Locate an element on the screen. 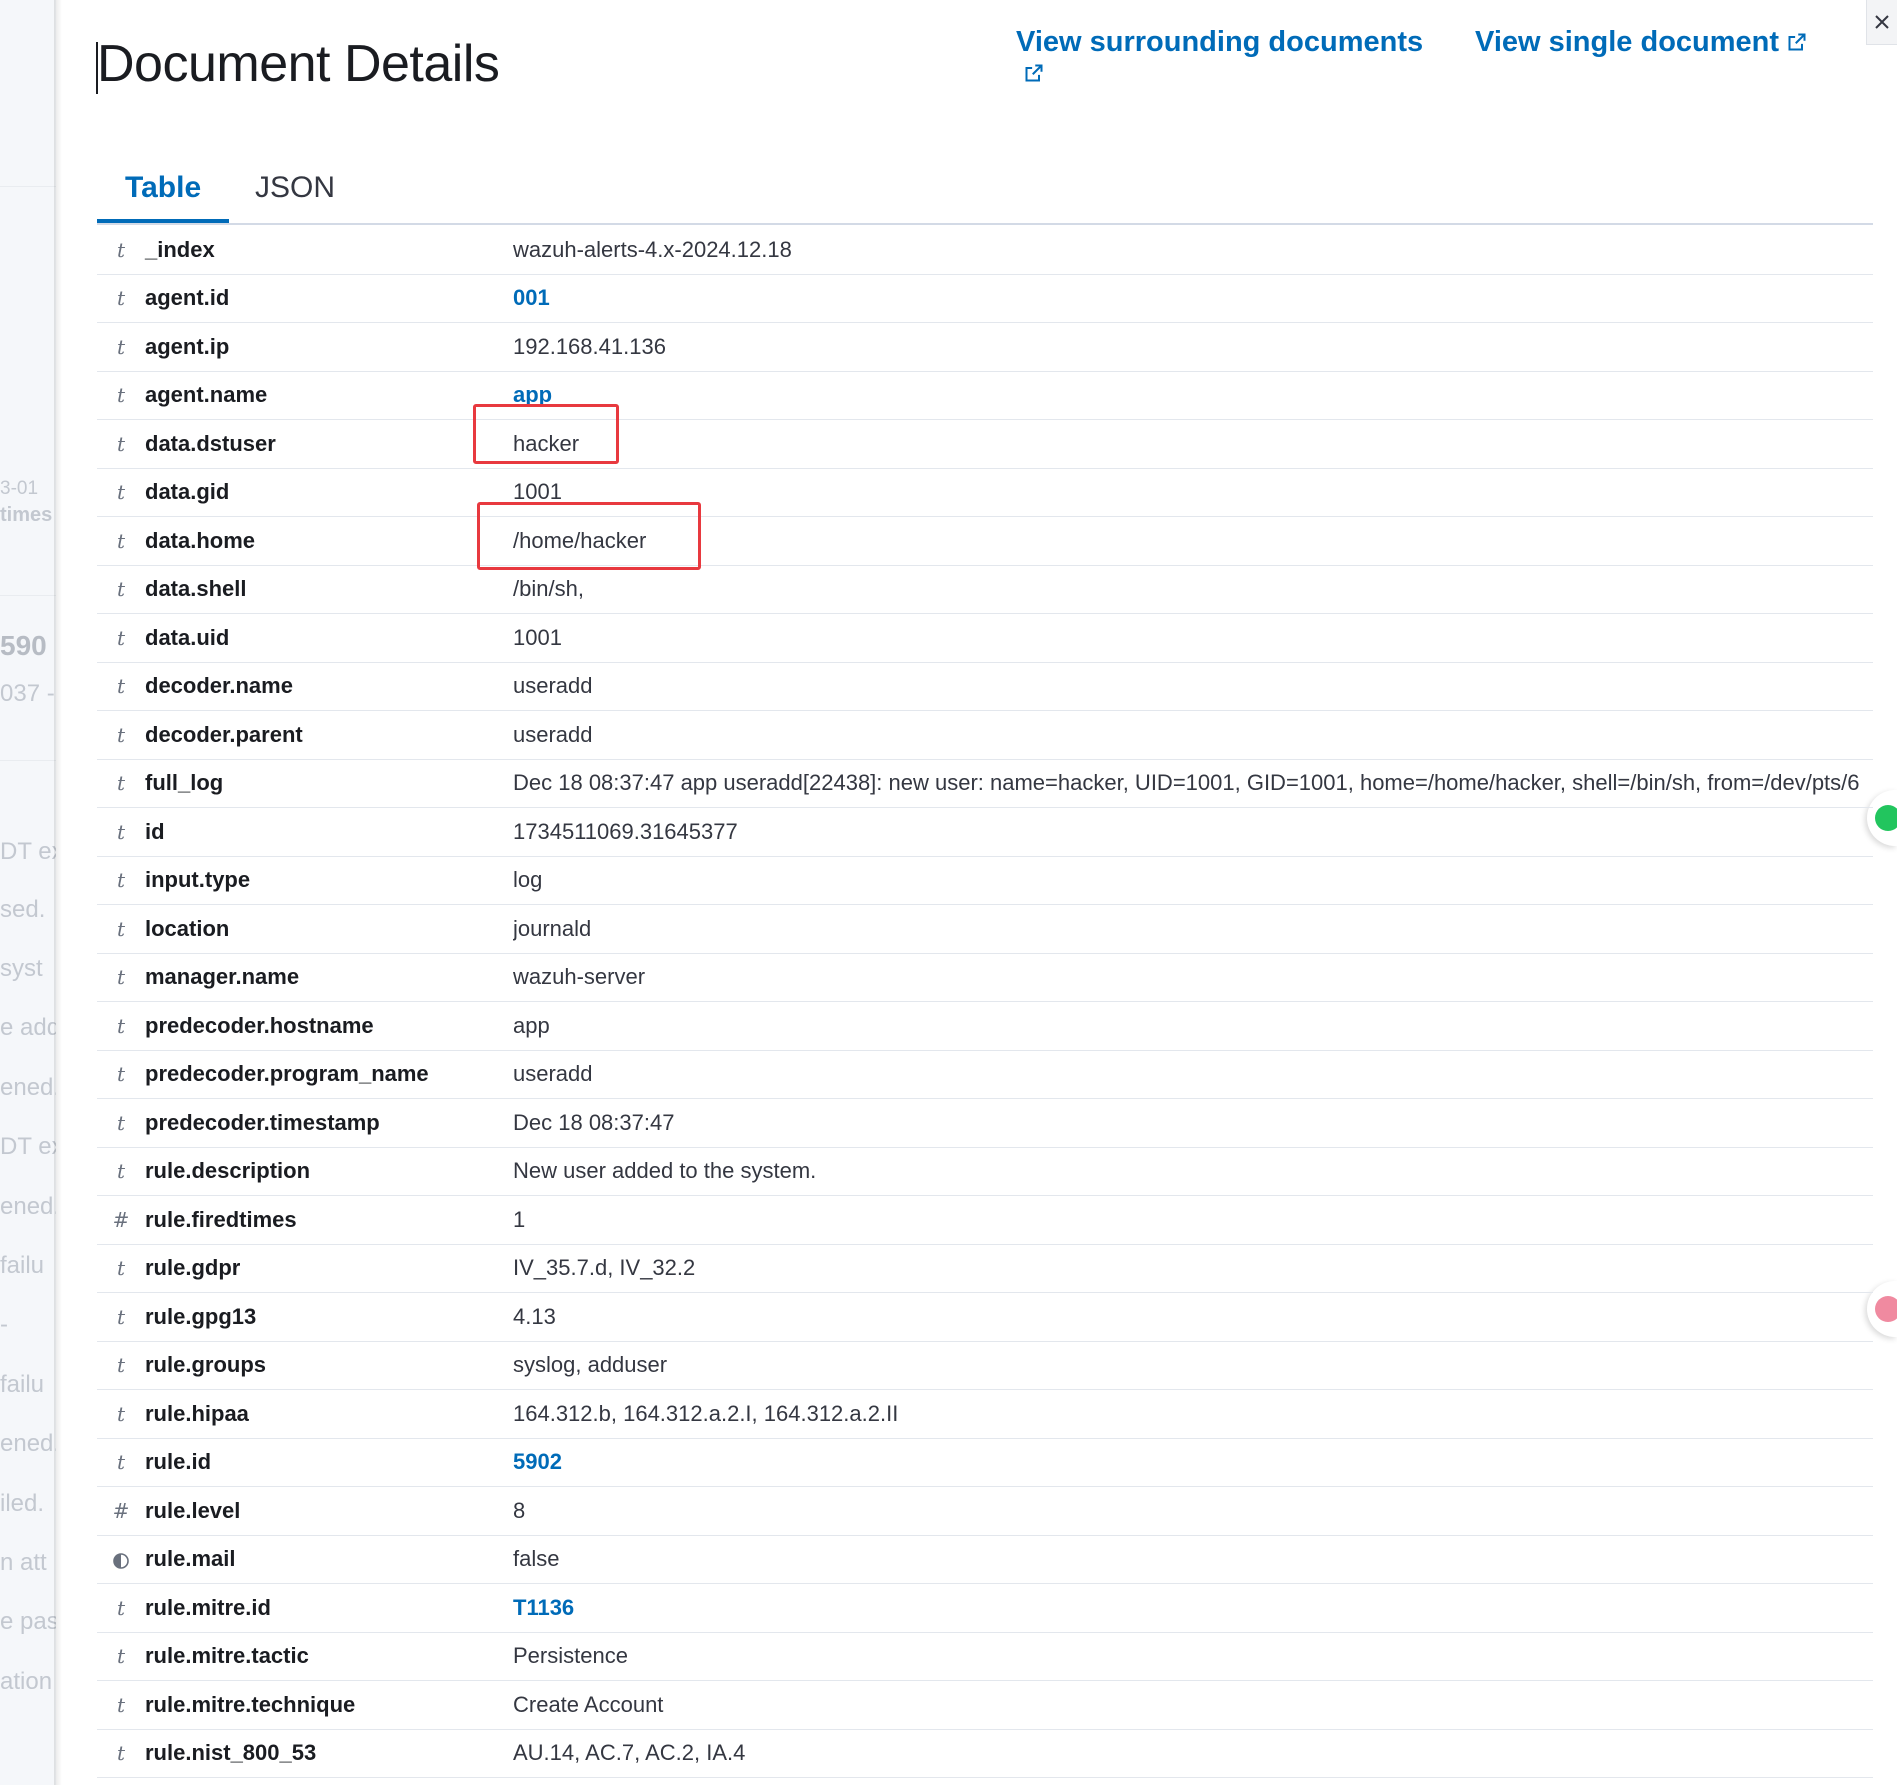 The width and height of the screenshot is (1897, 1785). field-value: false is located at coordinates (536, 1559).